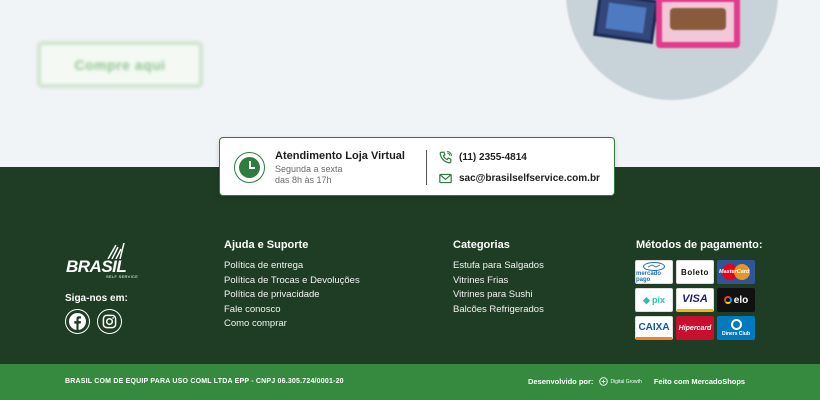  Describe the element at coordinates (498, 281) in the screenshot. I see `category-link: Vitrines Frias` at that location.